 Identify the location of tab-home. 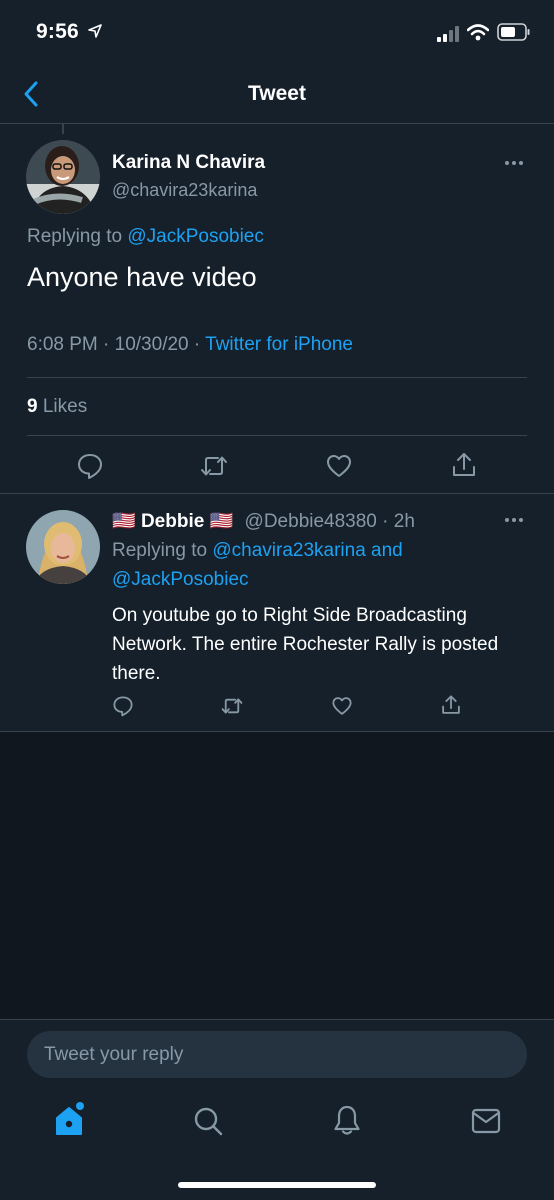
(70, 1119).